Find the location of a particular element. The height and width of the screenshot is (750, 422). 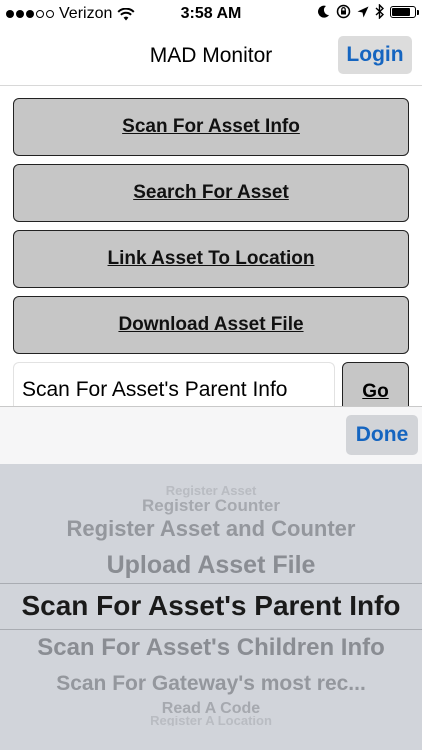

status-bar: Verizon 3:58 AM is located at coordinates (211, 15).